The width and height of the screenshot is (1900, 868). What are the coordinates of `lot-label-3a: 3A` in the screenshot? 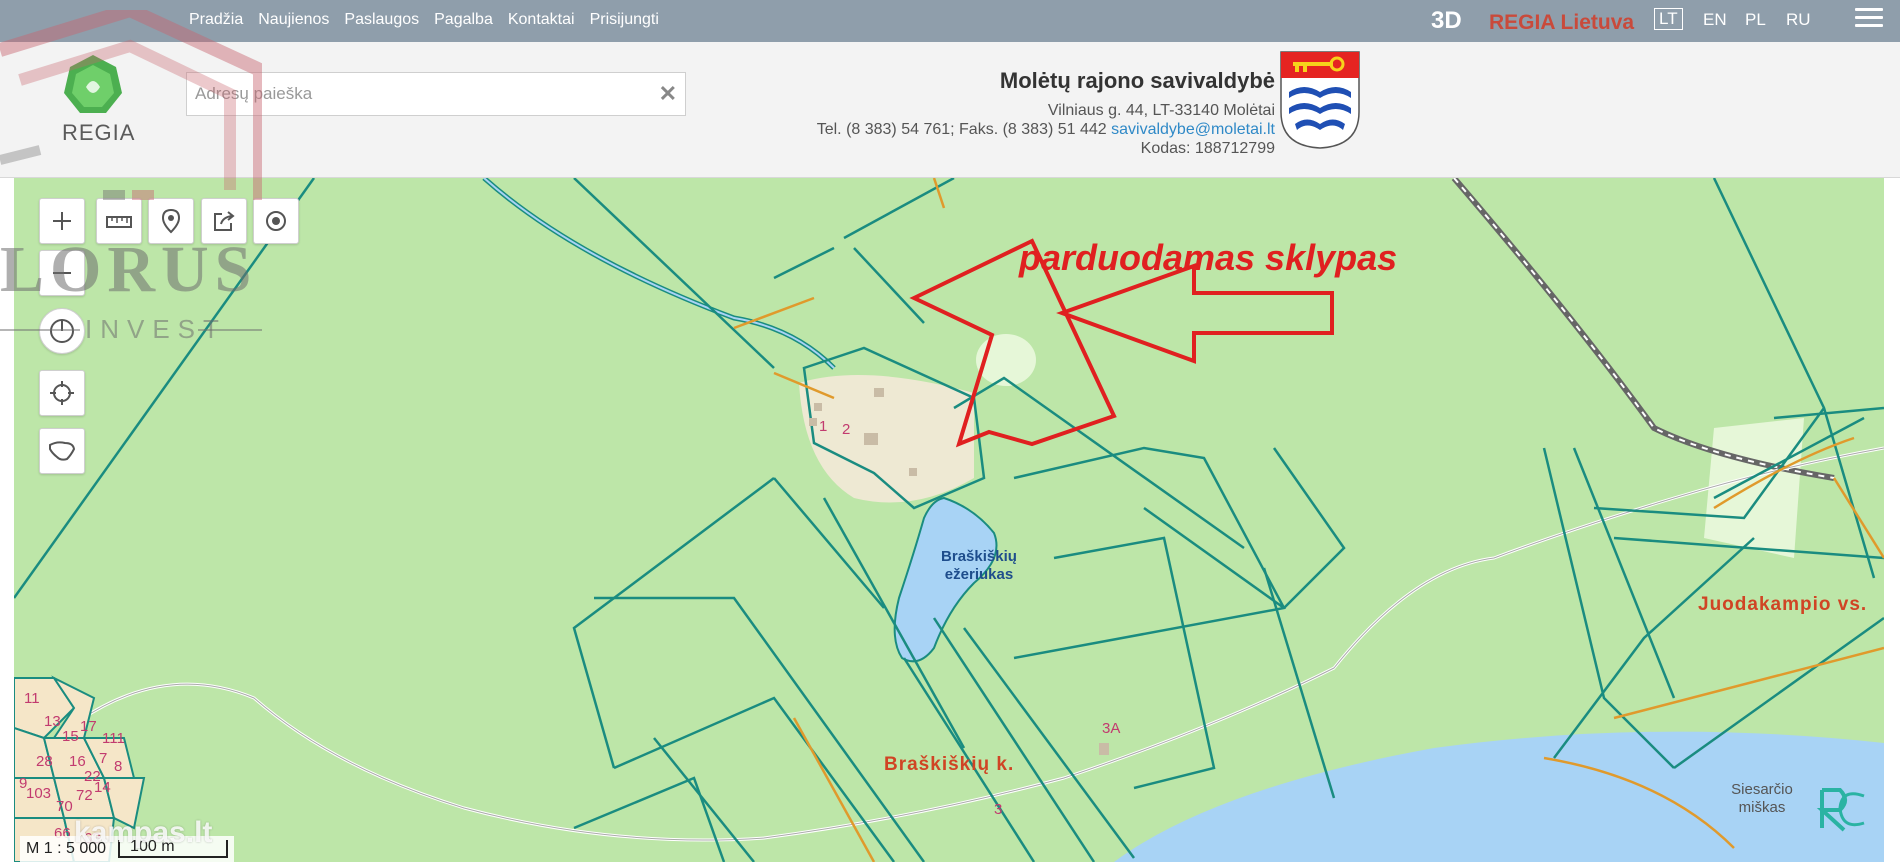 It's located at (1111, 728).